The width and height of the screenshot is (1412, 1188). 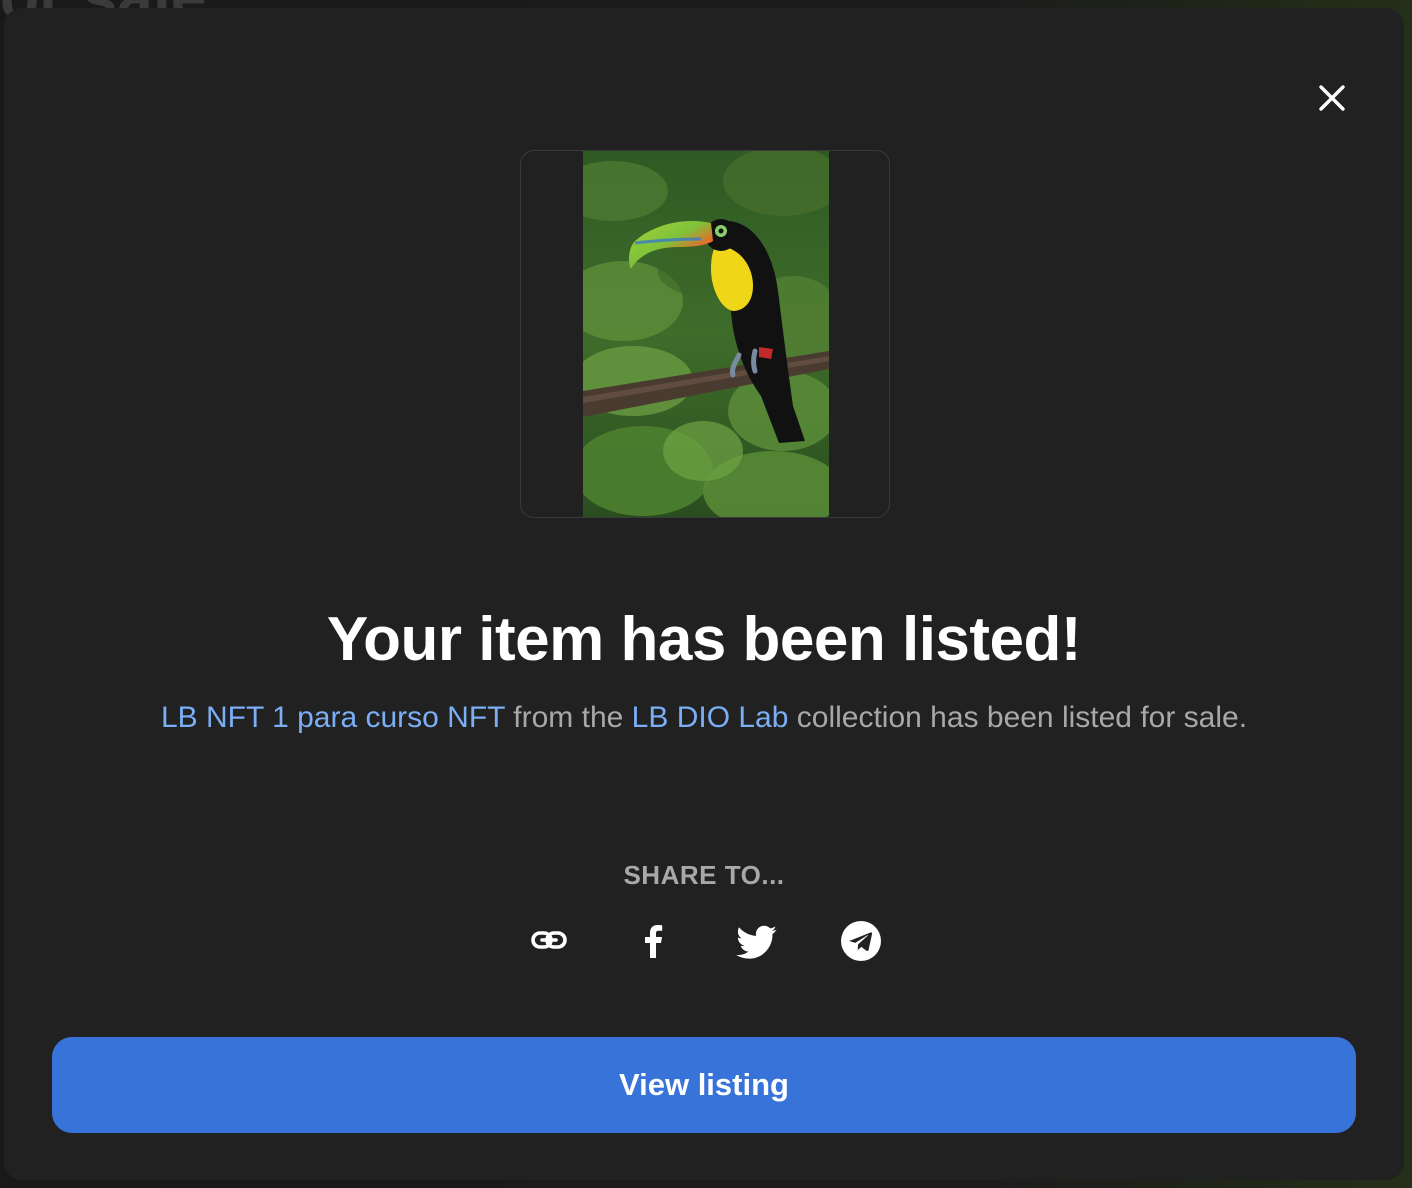 I want to click on nft-image, so click(x=706, y=334).